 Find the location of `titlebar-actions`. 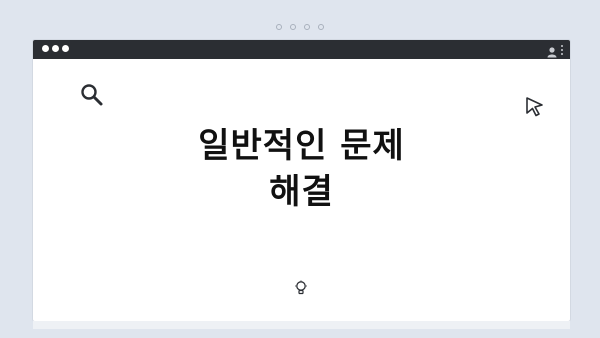

titlebar-actions is located at coordinates (555, 50).